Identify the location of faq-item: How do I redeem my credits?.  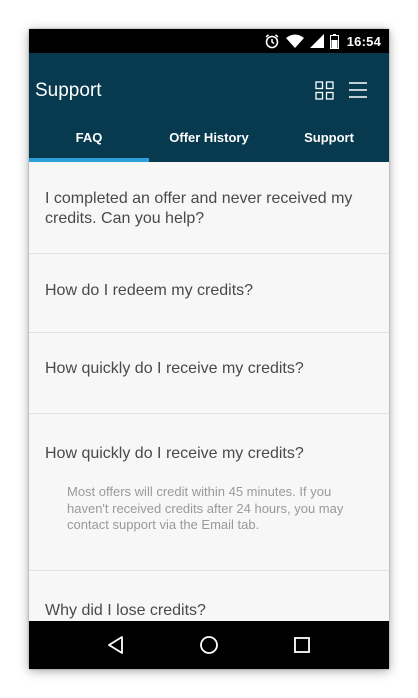
(209, 293).